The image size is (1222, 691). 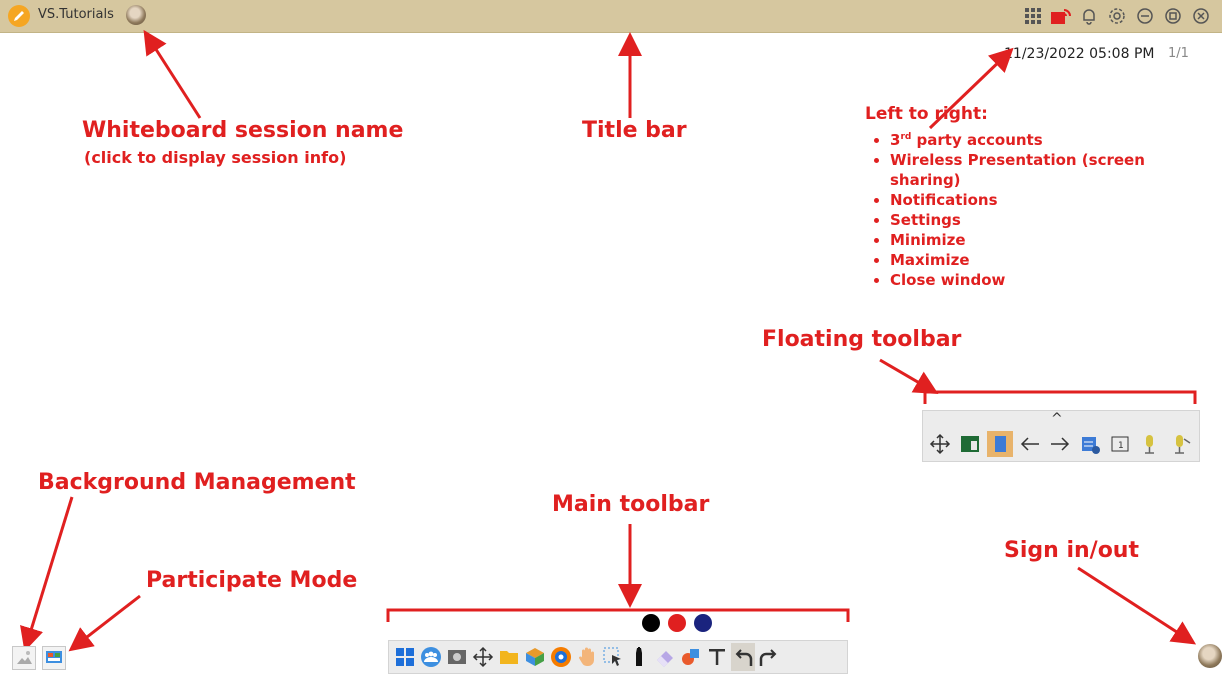 What do you see at coordinates (1035, 200) in the screenshot?
I see `bullet-item: Notifications` at bounding box center [1035, 200].